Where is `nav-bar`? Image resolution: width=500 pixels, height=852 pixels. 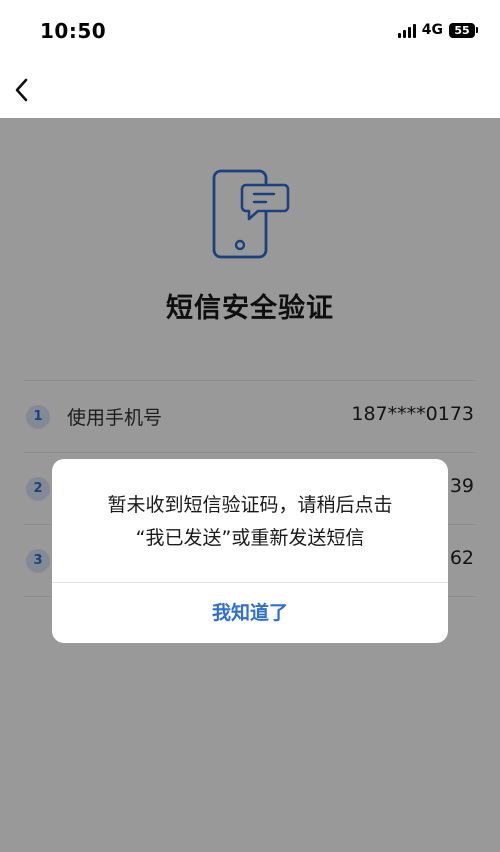 nav-bar is located at coordinates (250, 90).